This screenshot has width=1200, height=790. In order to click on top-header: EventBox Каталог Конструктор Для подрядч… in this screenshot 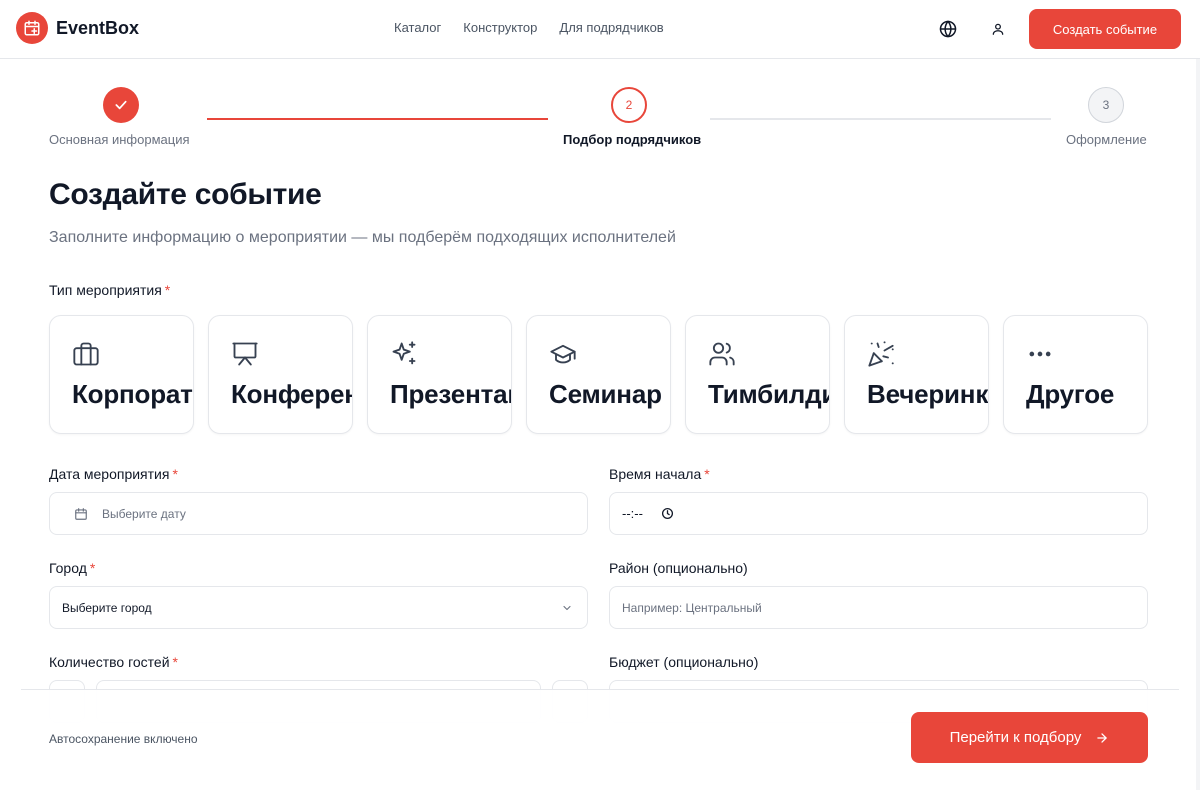, I will do `click(600, 29)`.